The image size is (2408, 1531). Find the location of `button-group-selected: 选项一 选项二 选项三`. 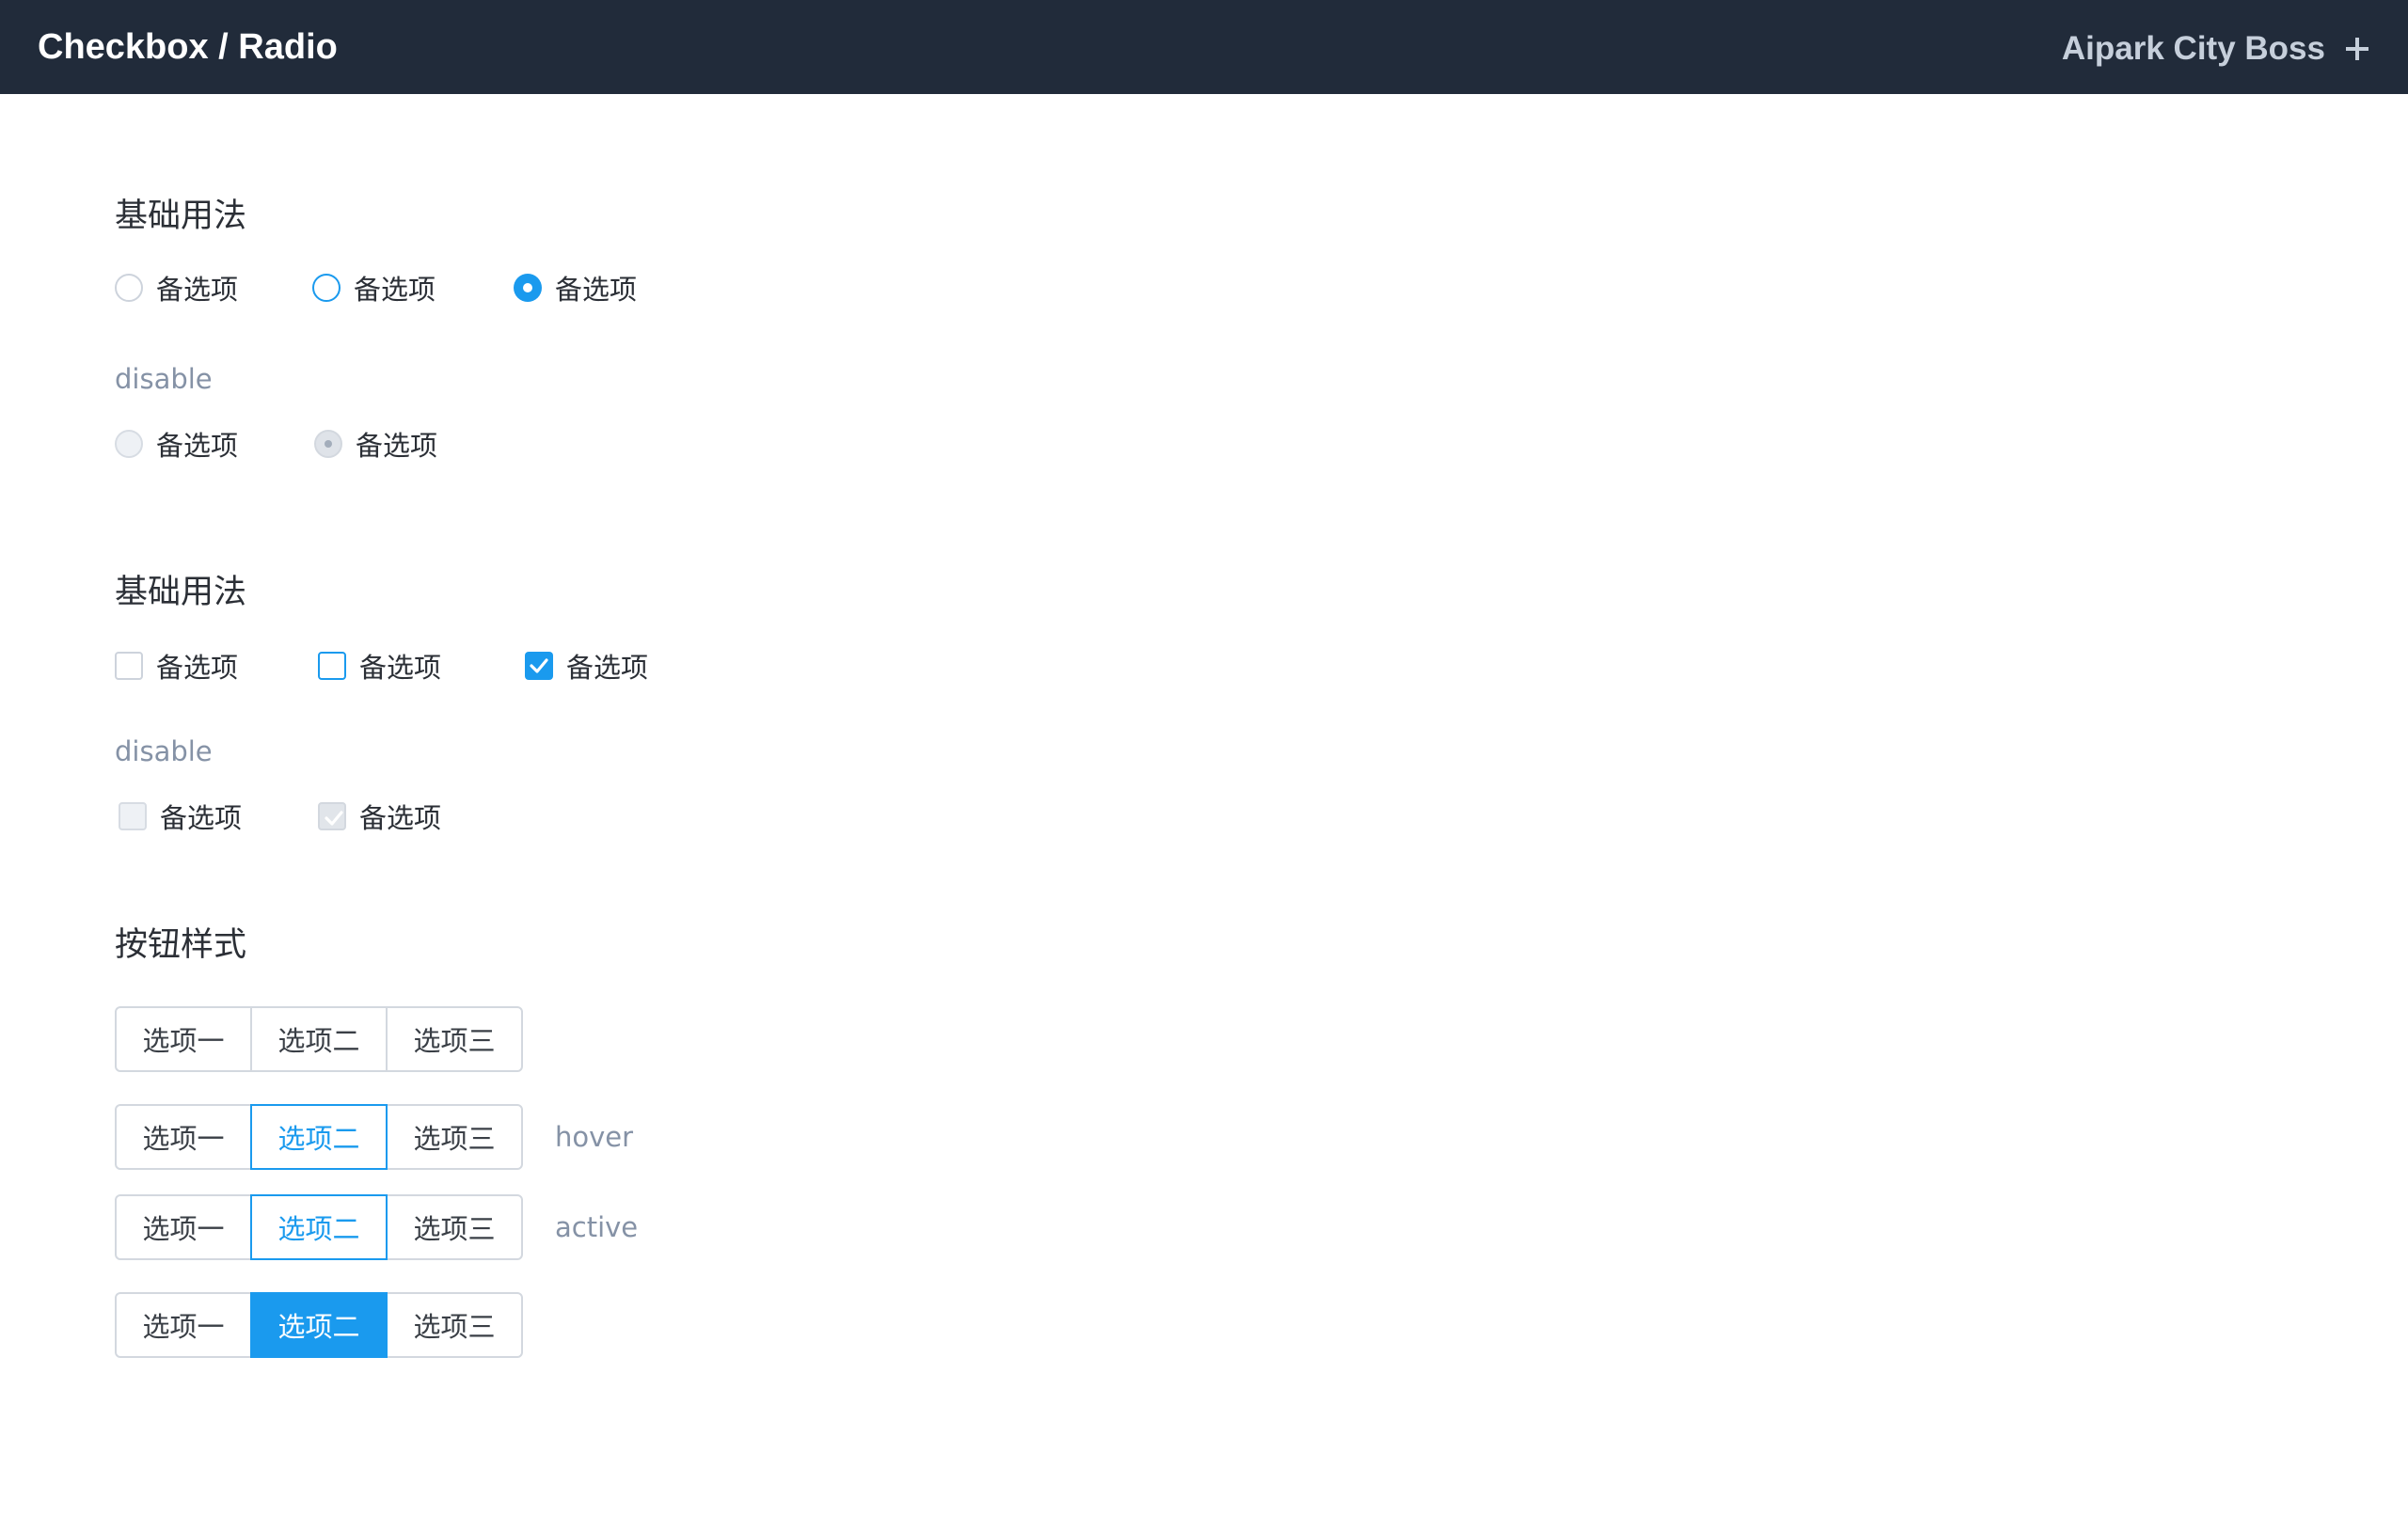

button-group-selected: 选项一 选项二 选项三 is located at coordinates (319, 1325).